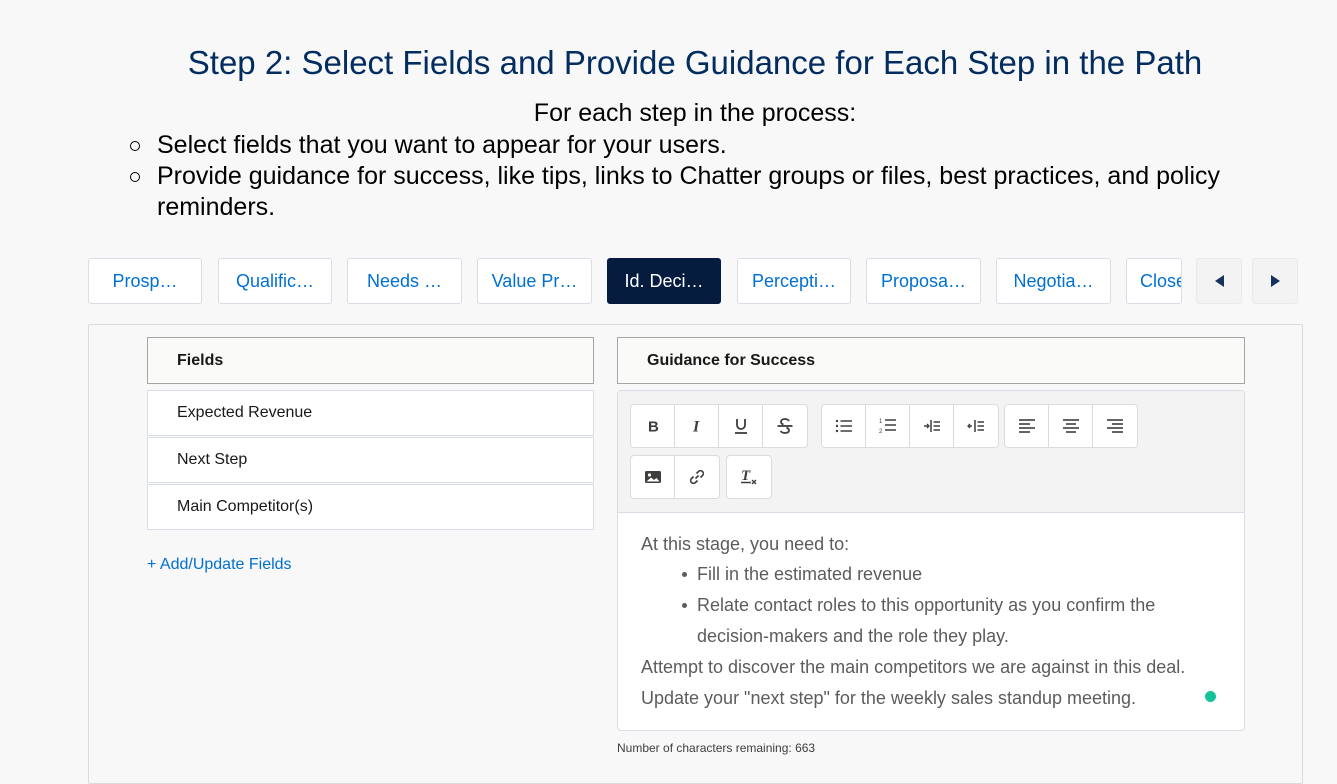 This screenshot has width=1337, height=784. Describe the element at coordinates (370, 360) in the screenshot. I see `fields-header: Fields` at that location.